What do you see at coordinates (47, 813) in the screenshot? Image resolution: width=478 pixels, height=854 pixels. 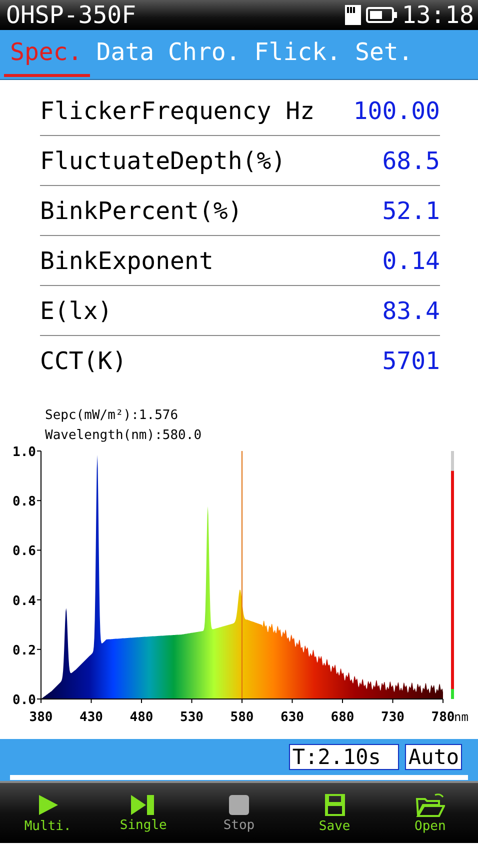 I see `toolbar-button: Multi.` at bounding box center [47, 813].